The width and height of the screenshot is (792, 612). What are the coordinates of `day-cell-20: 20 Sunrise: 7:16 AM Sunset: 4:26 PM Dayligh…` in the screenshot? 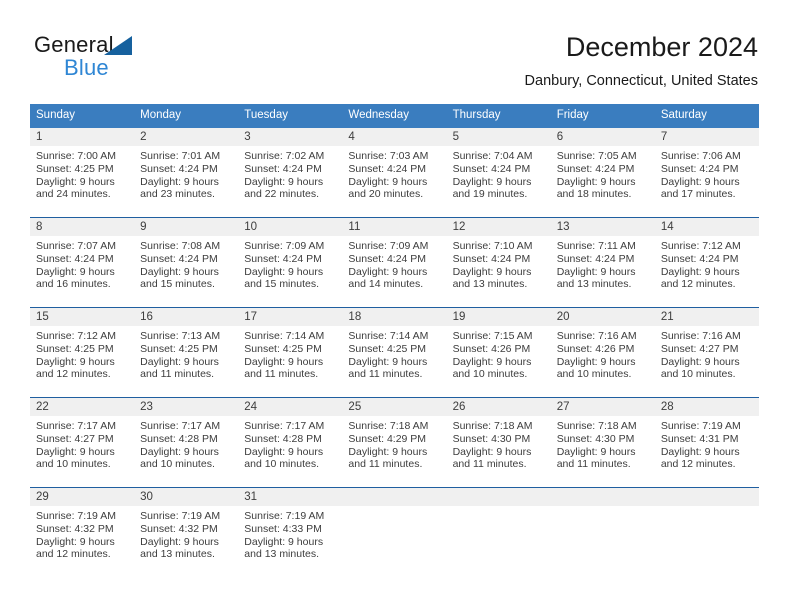 It's located at (603, 352).